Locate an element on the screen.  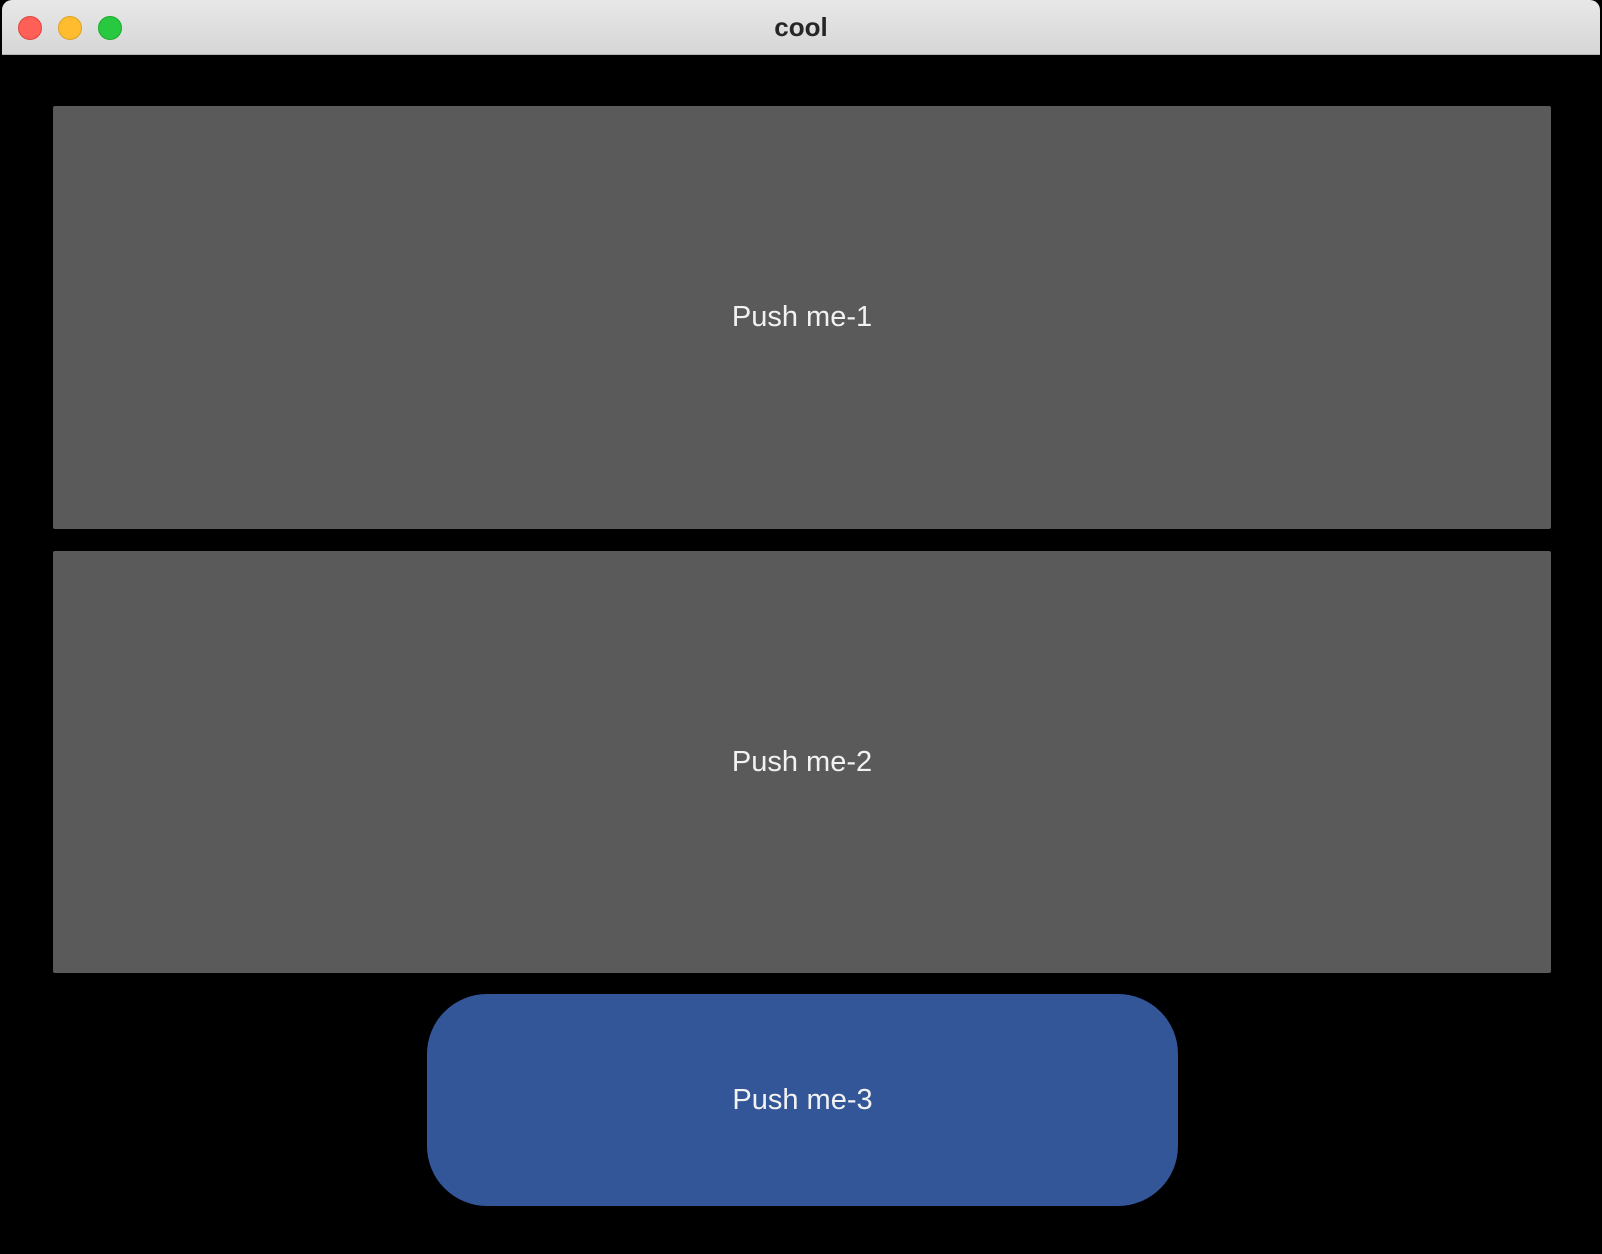
push-me-3-label: Push me-3 is located at coordinates (802, 1099).